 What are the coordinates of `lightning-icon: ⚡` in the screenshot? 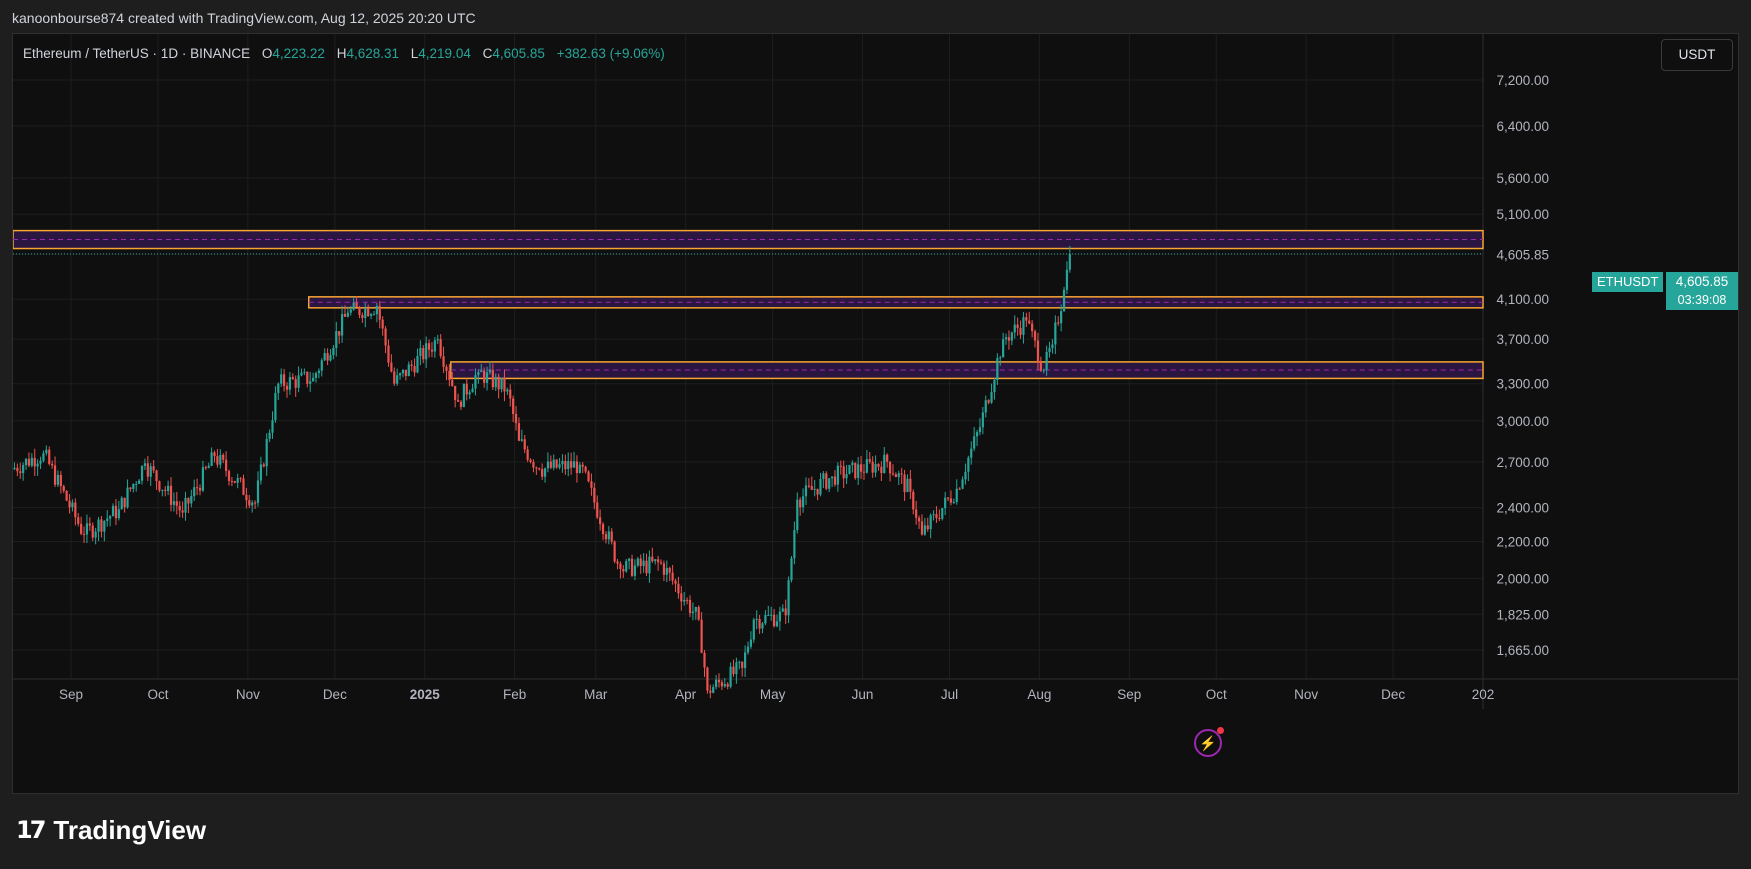 It's located at (1209, 742).